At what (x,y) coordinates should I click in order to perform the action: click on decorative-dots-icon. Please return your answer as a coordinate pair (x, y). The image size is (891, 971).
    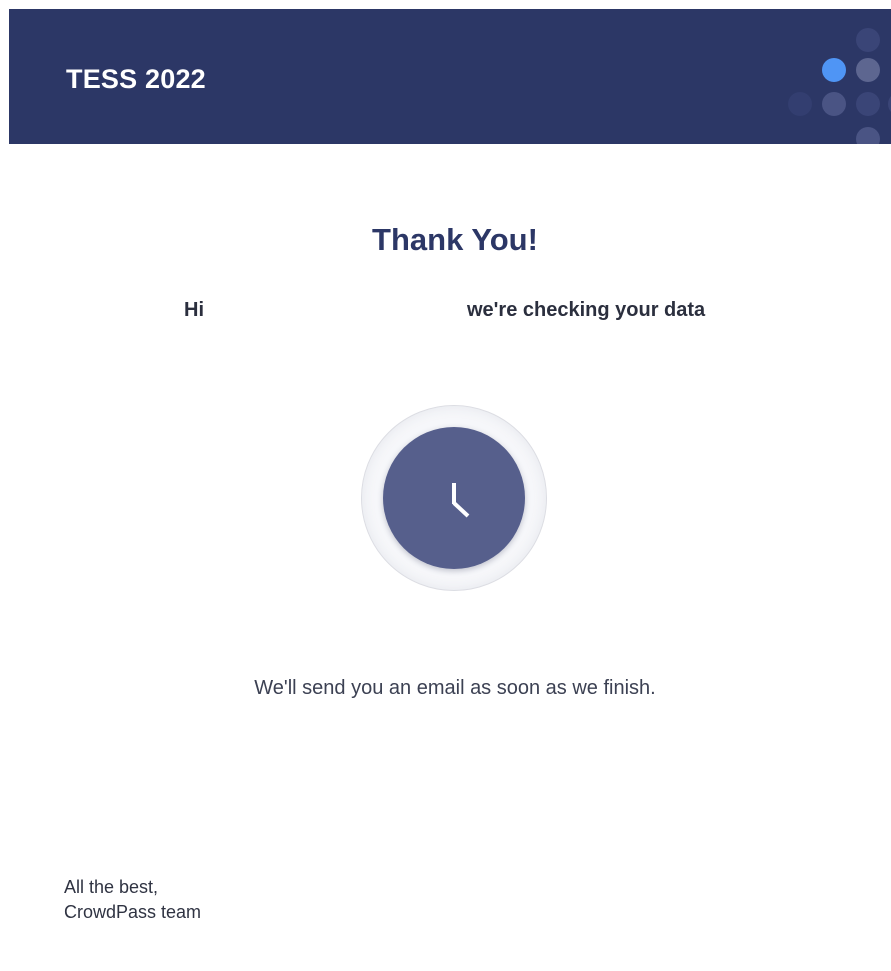
    Looking at the image, I should click on (839, 86).